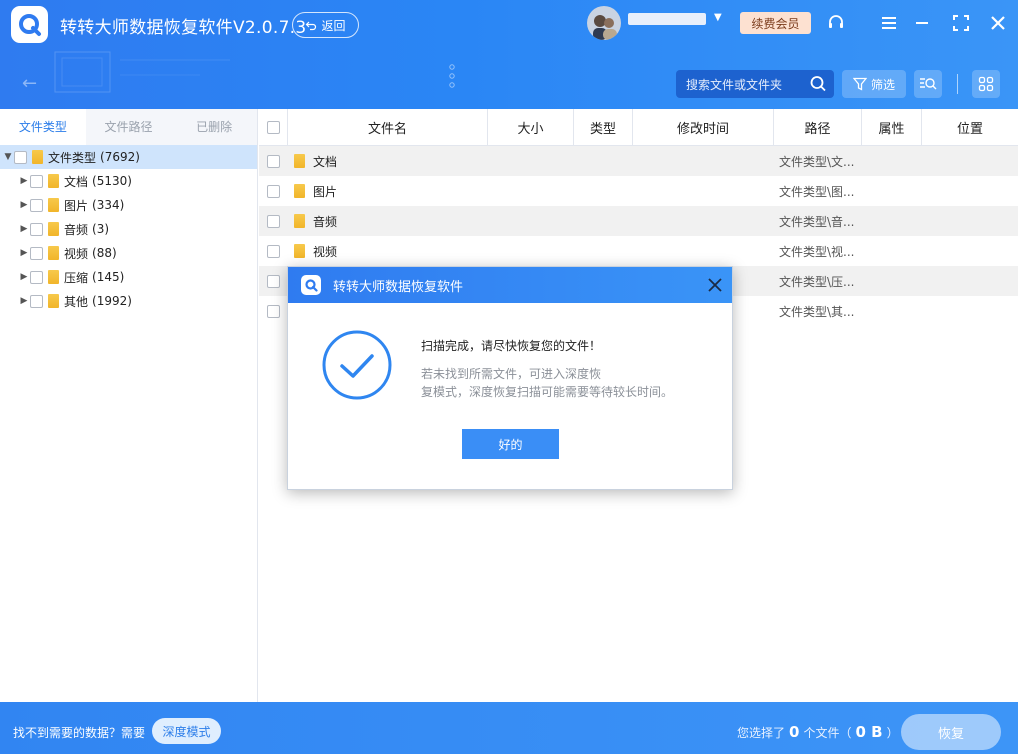 Image resolution: width=1018 pixels, height=754 pixels. I want to click on filter-button: 筛选, so click(874, 84).